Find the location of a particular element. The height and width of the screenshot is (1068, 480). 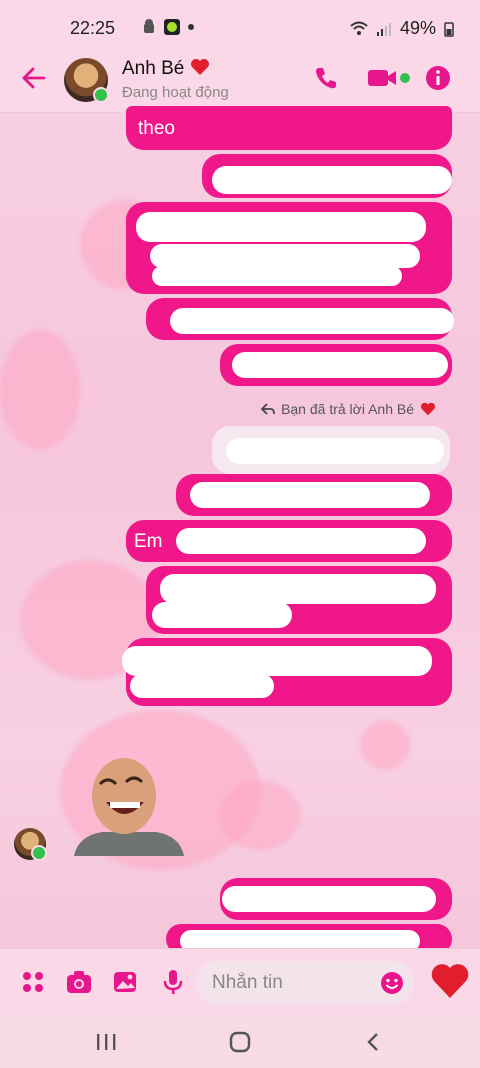

contact-name: Anh Bé is located at coordinates (153, 68).